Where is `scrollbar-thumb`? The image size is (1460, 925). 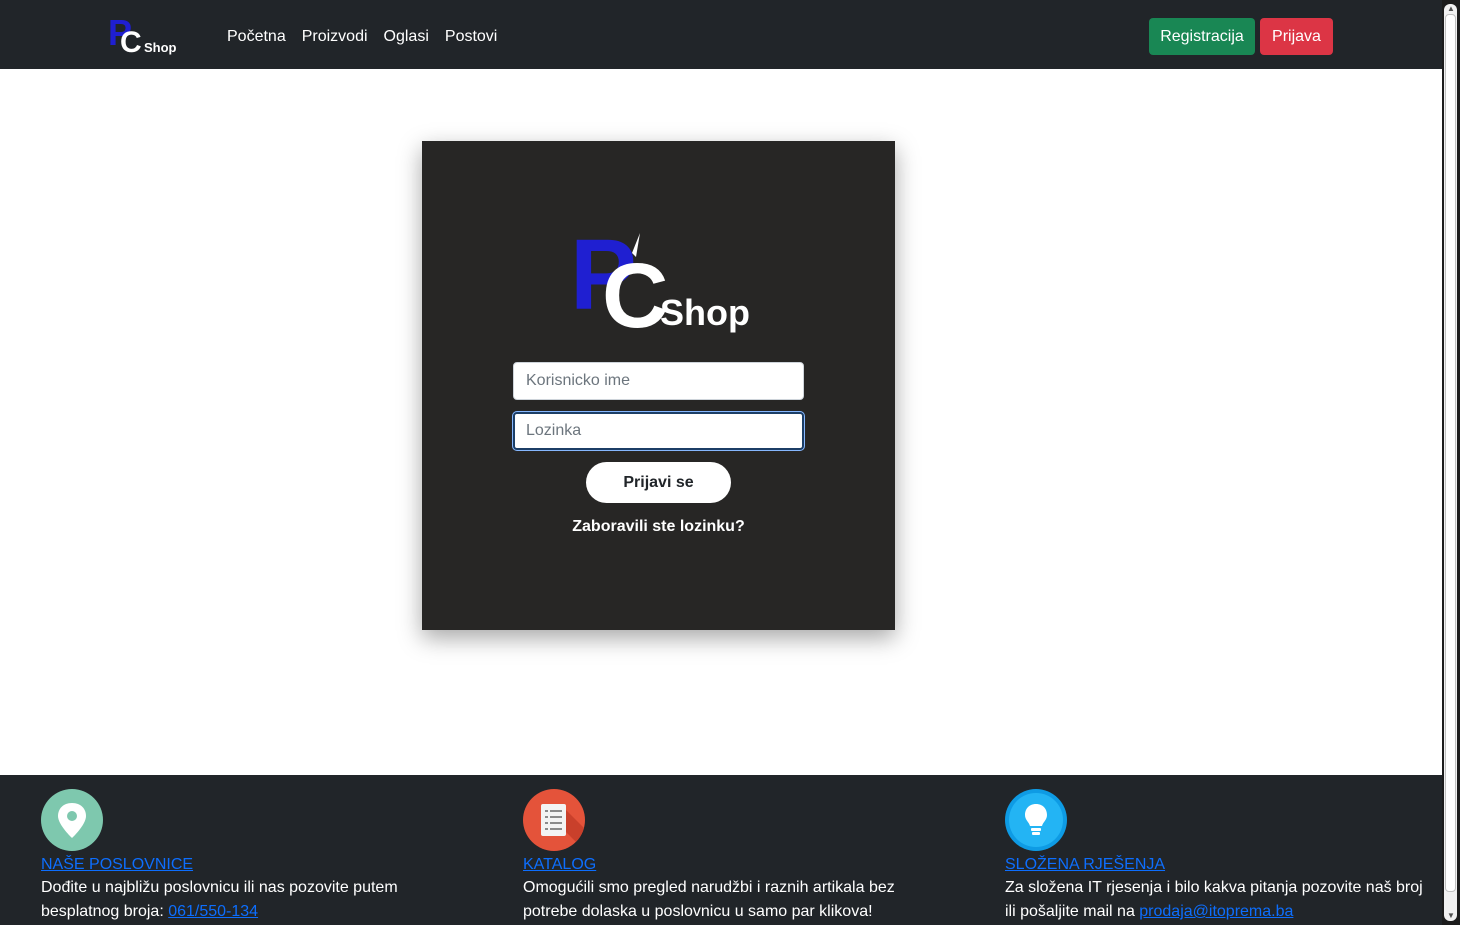
scrollbar-thumb is located at coordinates (1450, 453).